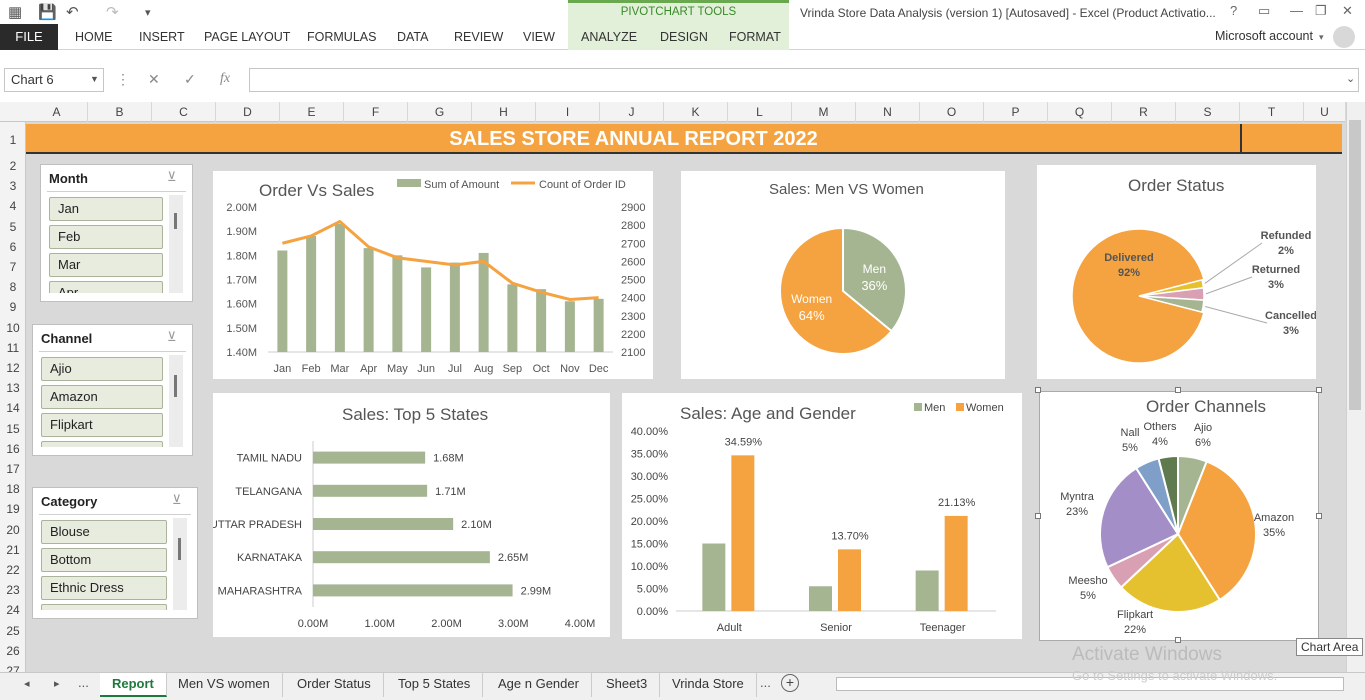  Describe the element at coordinates (94, 79) in the screenshot. I see `namebox-dropdown-icon: ▼` at that location.